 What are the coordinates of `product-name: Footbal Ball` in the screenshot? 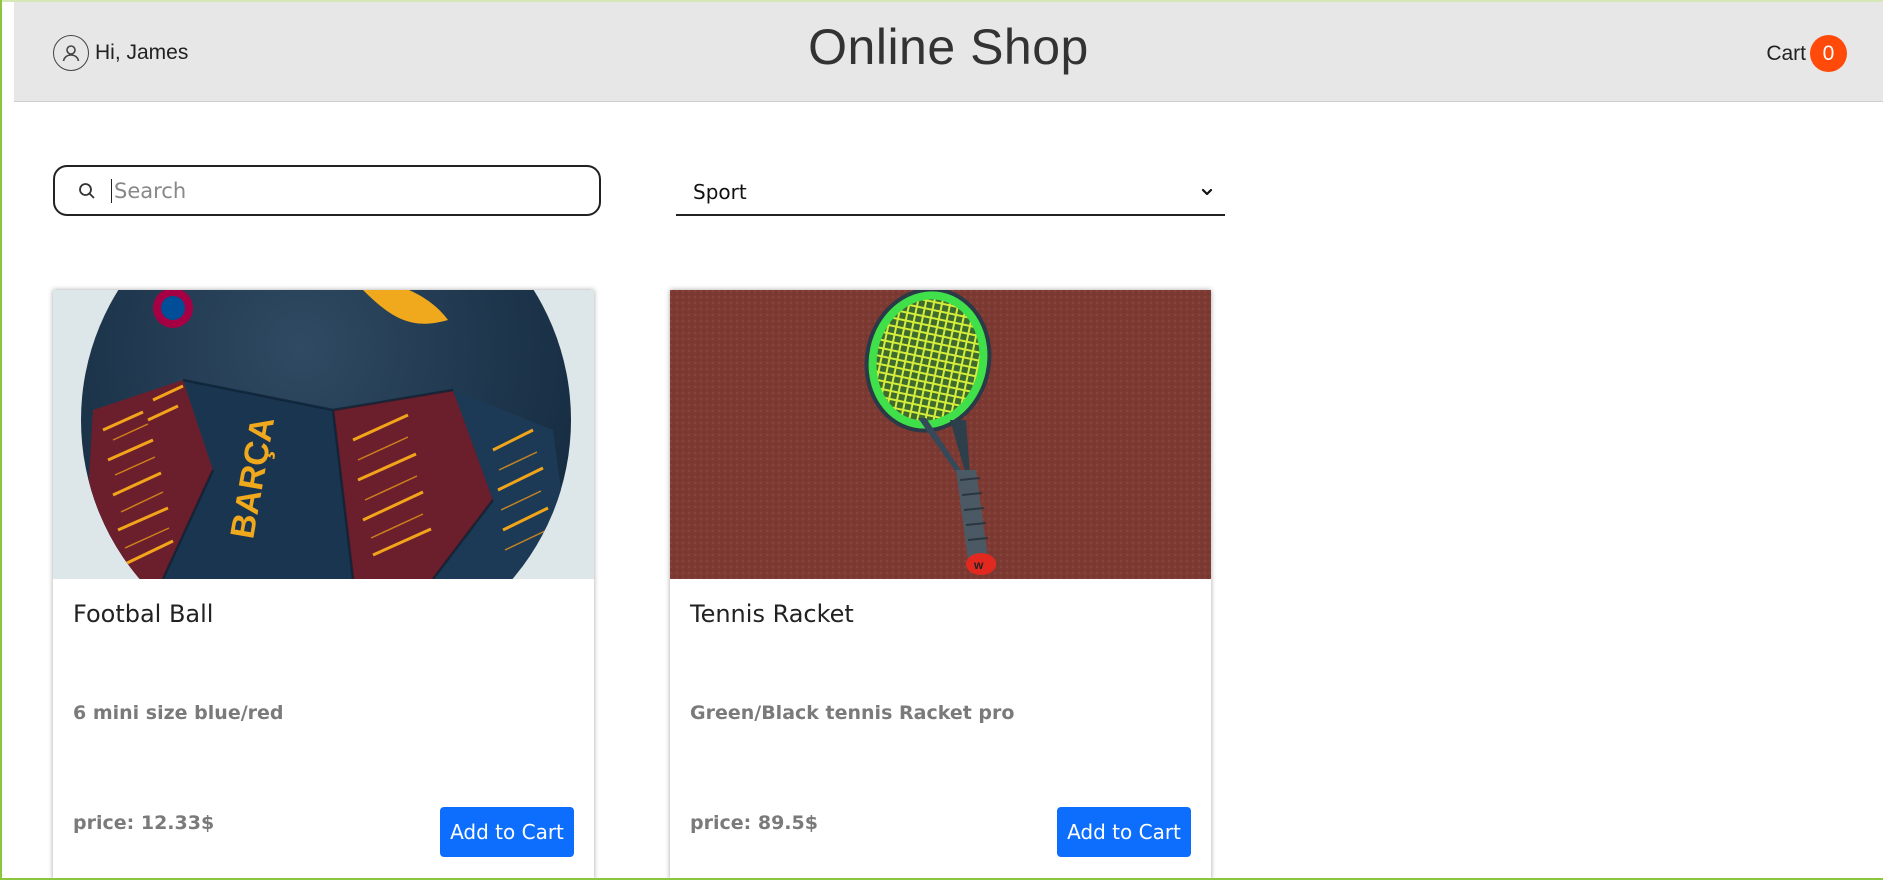 It's located at (143, 614).